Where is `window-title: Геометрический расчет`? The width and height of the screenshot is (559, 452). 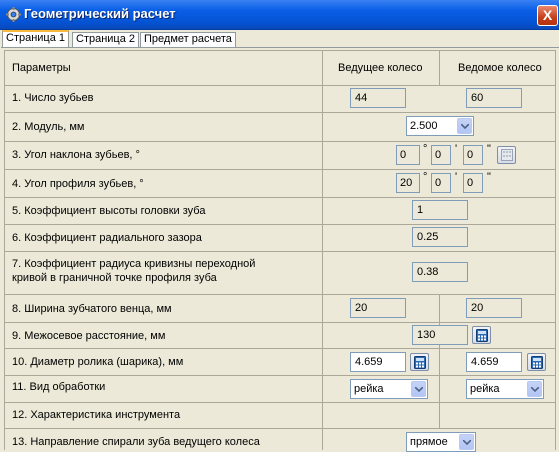 window-title: Геометрический расчет is located at coordinates (100, 13).